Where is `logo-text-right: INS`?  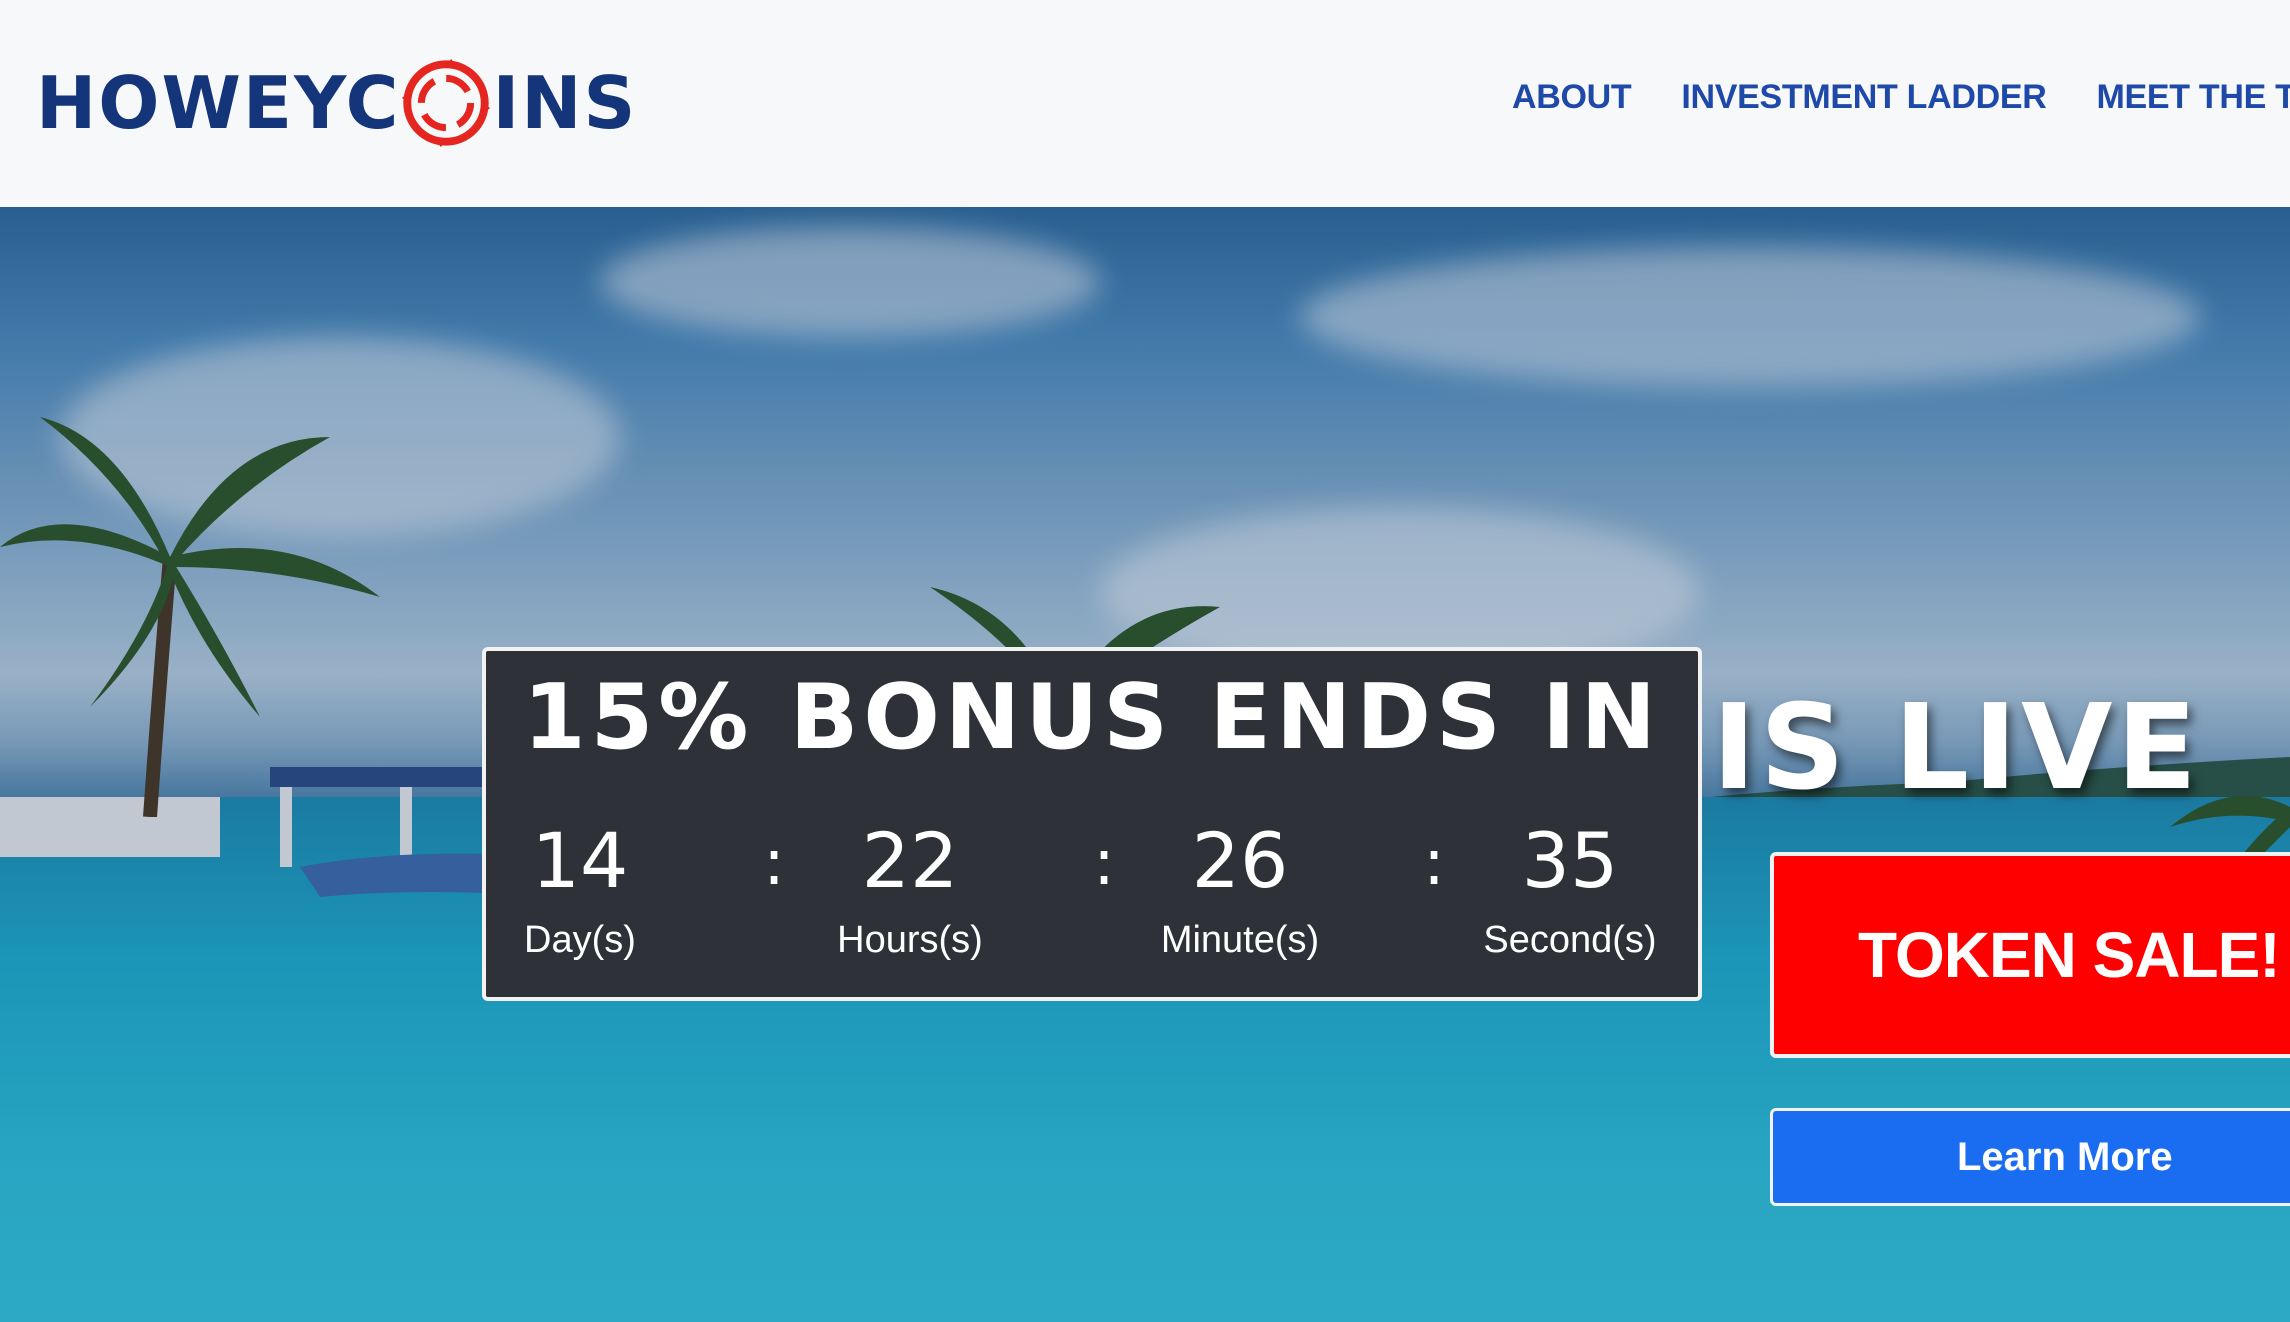 logo-text-right: INS is located at coordinates (565, 103).